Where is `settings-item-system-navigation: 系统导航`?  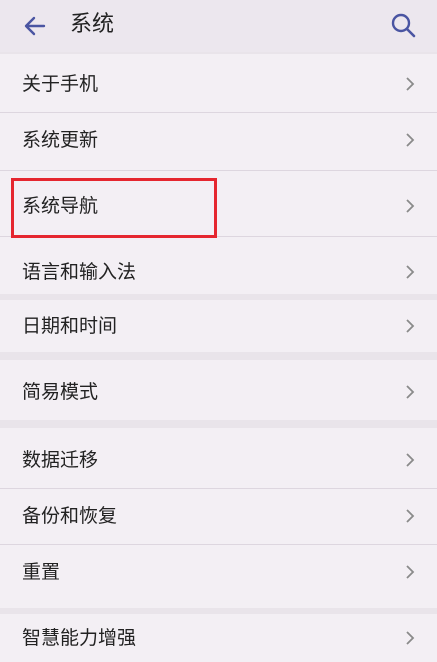 settings-item-system-navigation: 系统导航 is located at coordinates (218, 206).